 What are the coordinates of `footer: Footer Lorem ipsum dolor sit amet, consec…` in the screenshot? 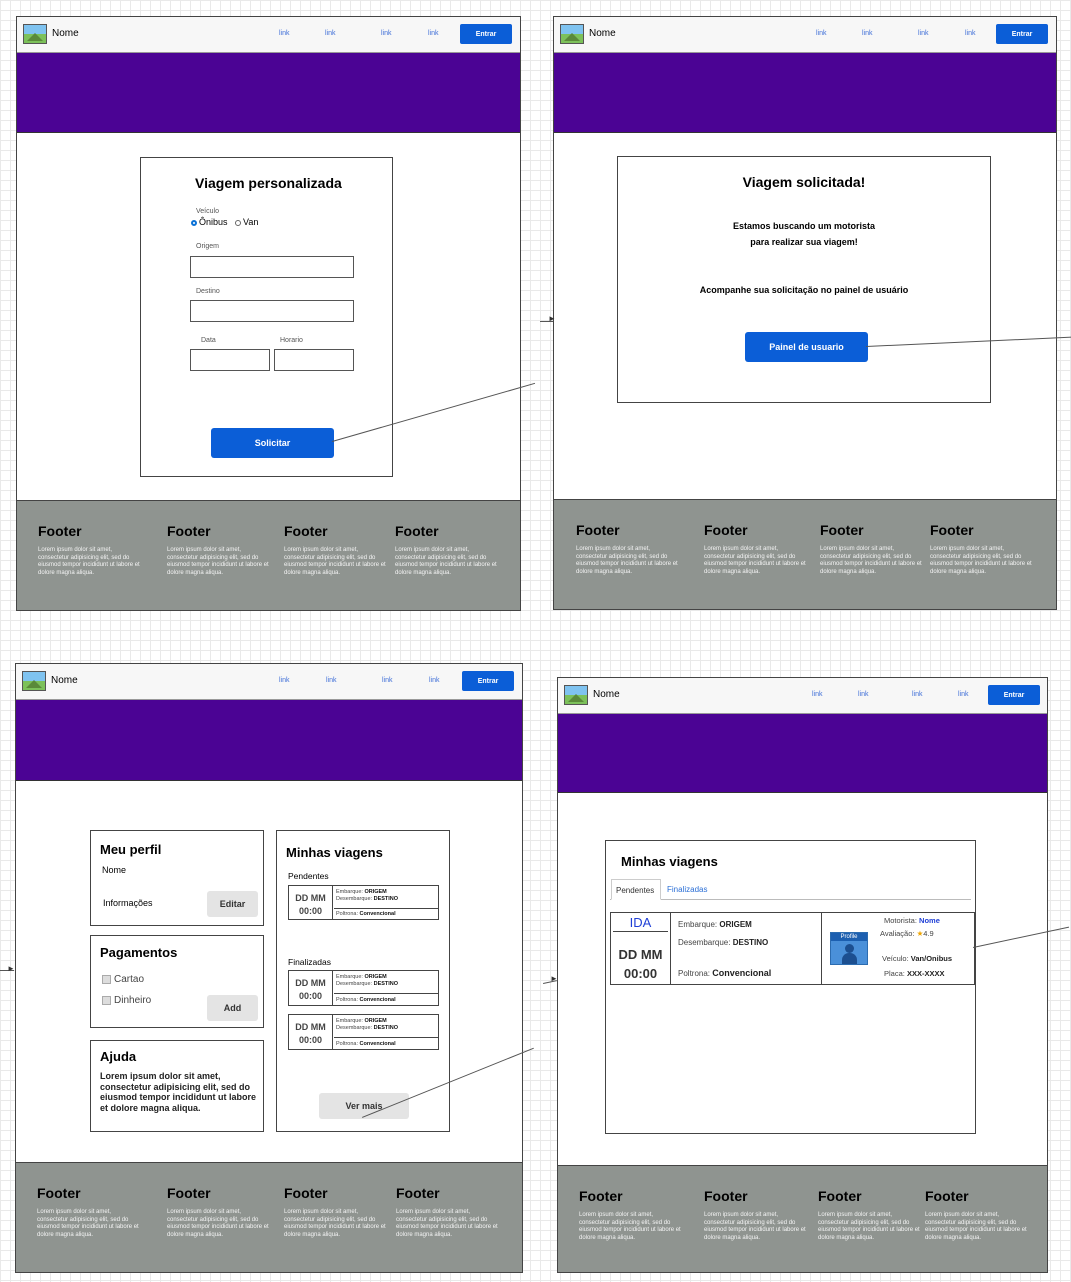 It's located at (269, 1217).